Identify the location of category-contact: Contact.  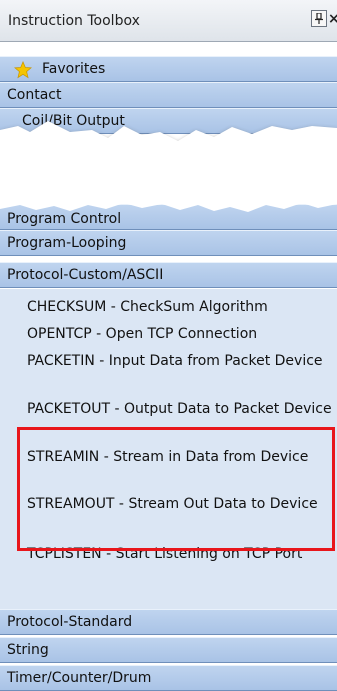
(168, 95).